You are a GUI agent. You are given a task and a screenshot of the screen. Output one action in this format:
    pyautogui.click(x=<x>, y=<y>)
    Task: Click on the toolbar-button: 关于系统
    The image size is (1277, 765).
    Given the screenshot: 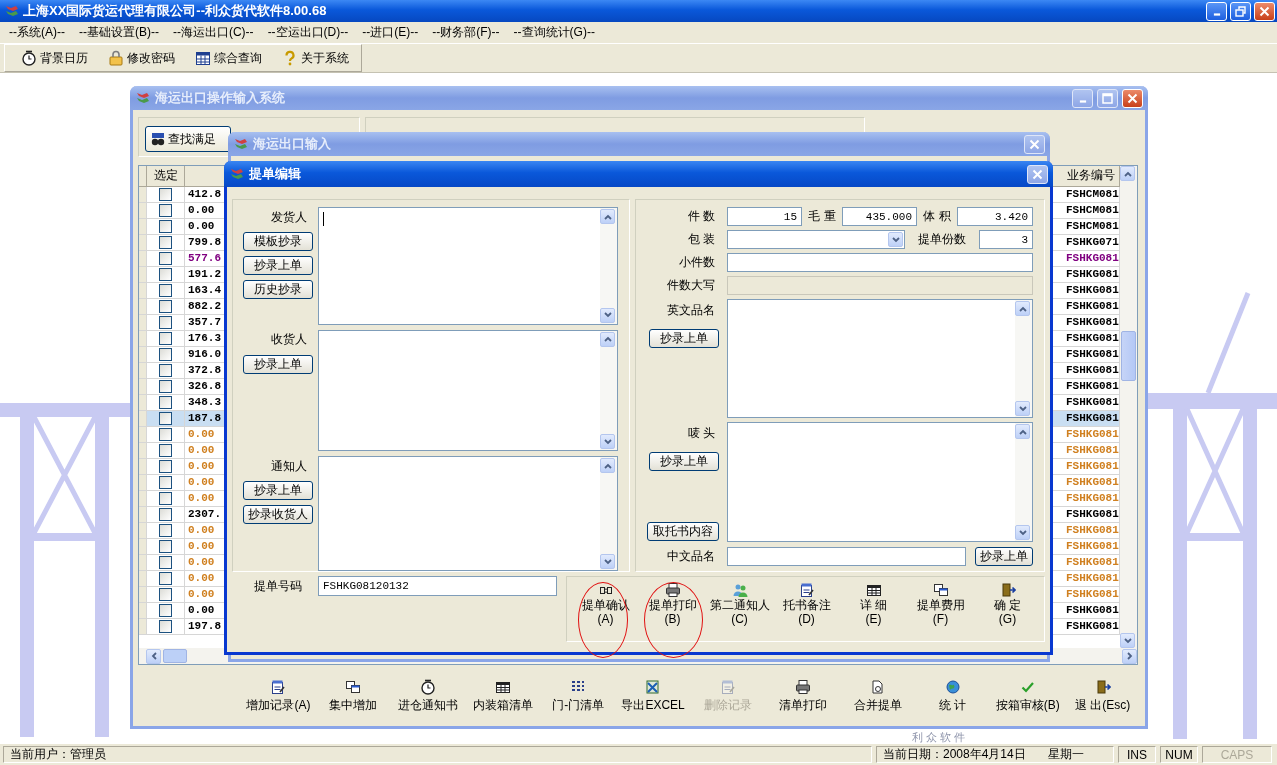 What is the action you would take?
    pyautogui.click(x=315, y=58)
    